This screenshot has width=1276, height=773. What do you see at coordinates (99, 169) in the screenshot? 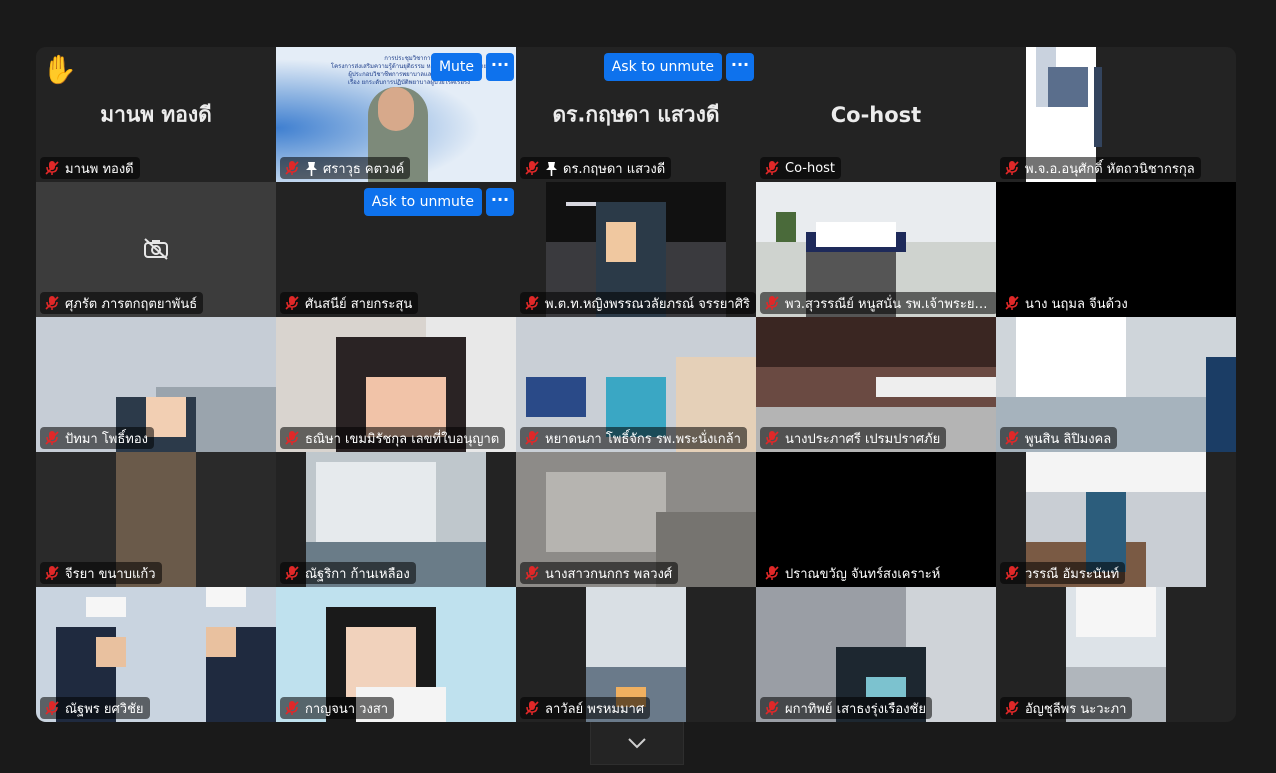
I see `participant-name: มานพ ทองดี` at bounding box center [99, 169].